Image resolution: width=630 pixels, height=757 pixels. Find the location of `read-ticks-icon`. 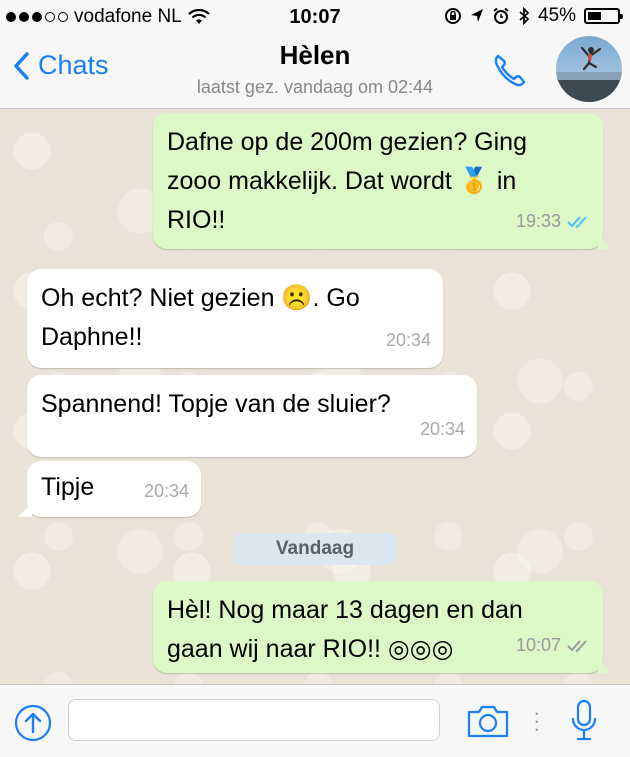

read-ticks-icon is located at coordinates (577, 221).